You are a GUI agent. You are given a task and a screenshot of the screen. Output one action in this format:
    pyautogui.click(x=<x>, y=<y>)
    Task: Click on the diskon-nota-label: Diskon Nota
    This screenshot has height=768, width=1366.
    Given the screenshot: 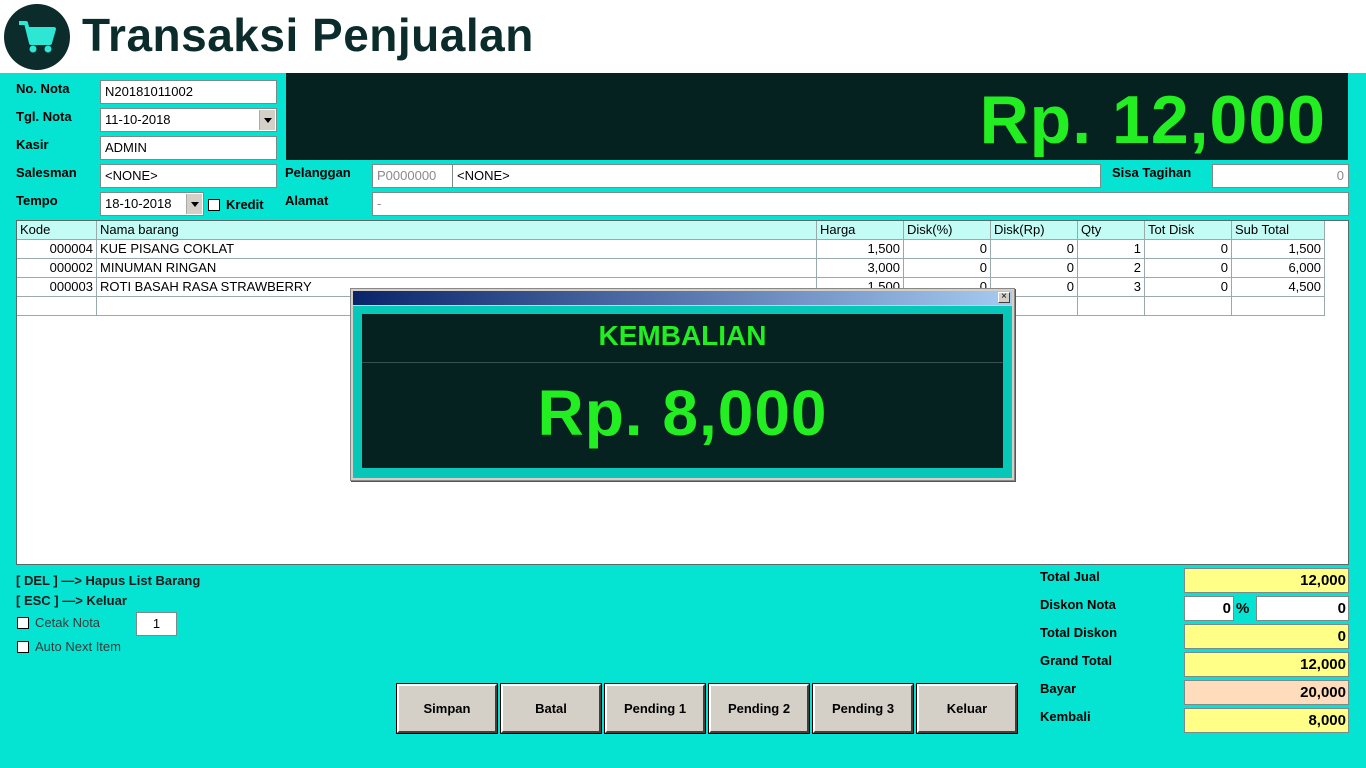 What is the action you would take?
    pyautogui.click(x=1078, y=604)
    